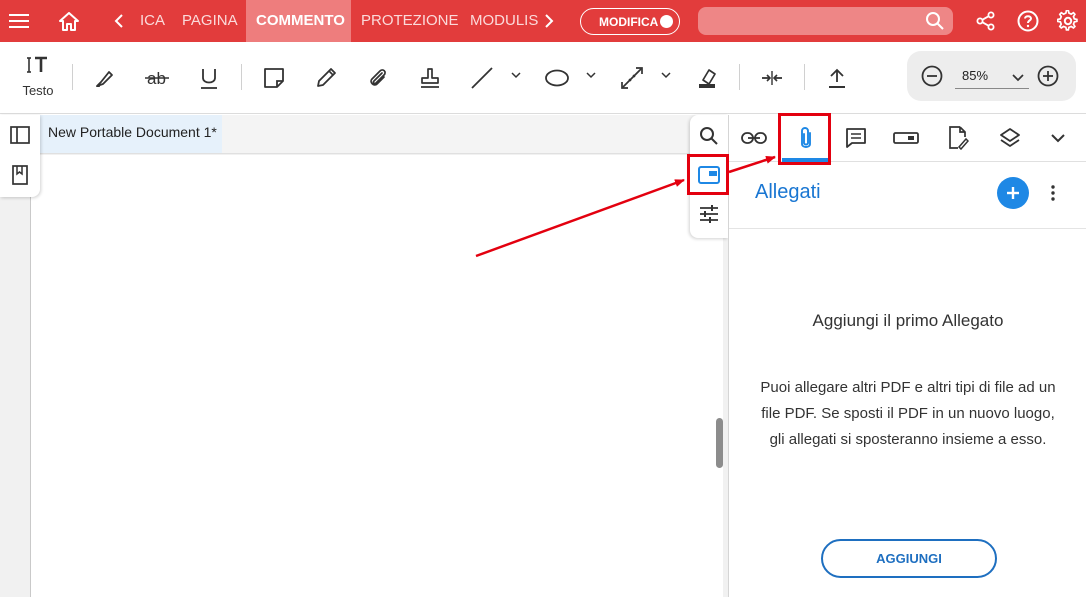  What do you see at coordinates (274, 78) in the screenshot?
I see `sticky-note-icon` at bounding box center [274, 78].